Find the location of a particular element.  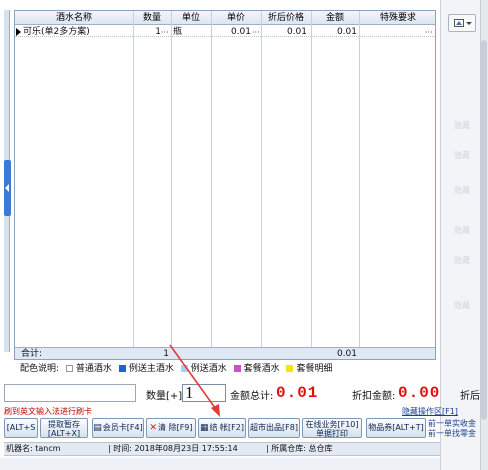

cell-discount-price: 0.01 is located at coordinates (284, 32).